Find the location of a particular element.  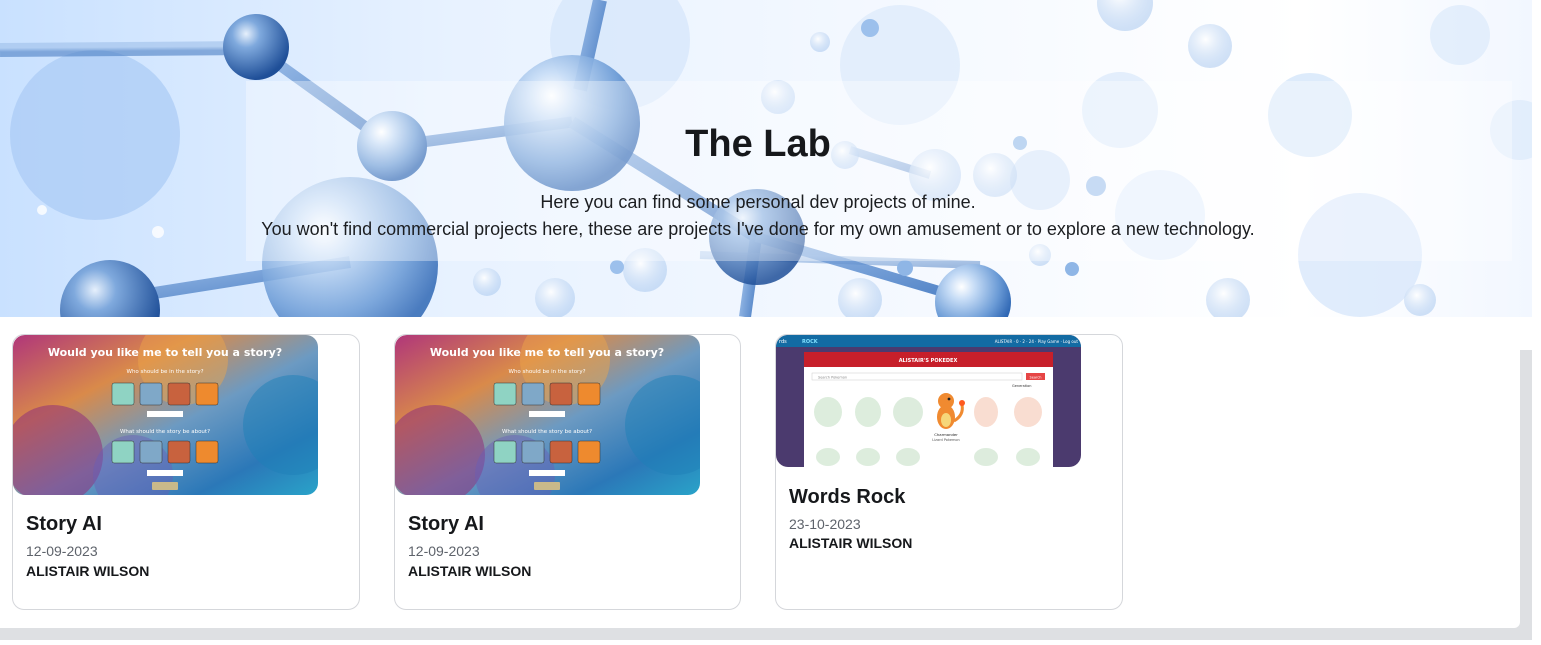

thumb-featured-type: Lizard Pokemon is located at coordinates (946, 440).